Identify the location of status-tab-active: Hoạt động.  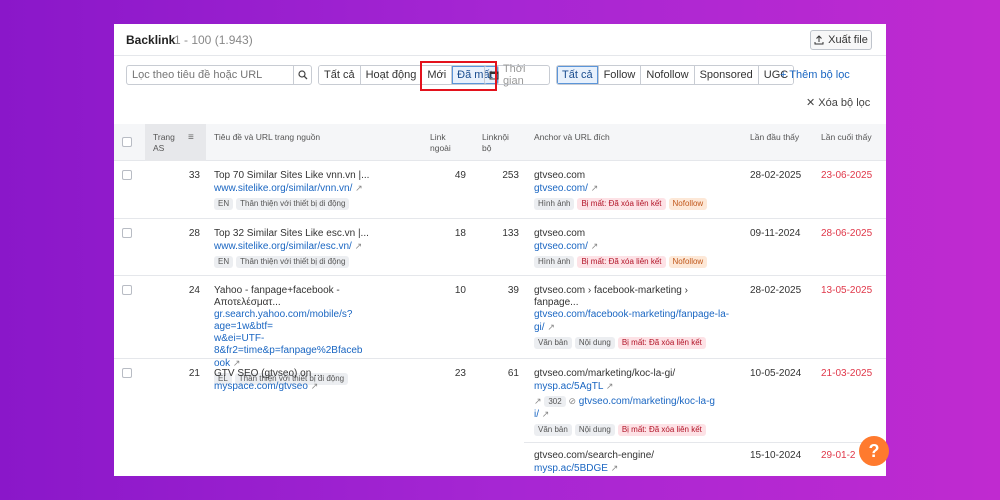
(391, 75).